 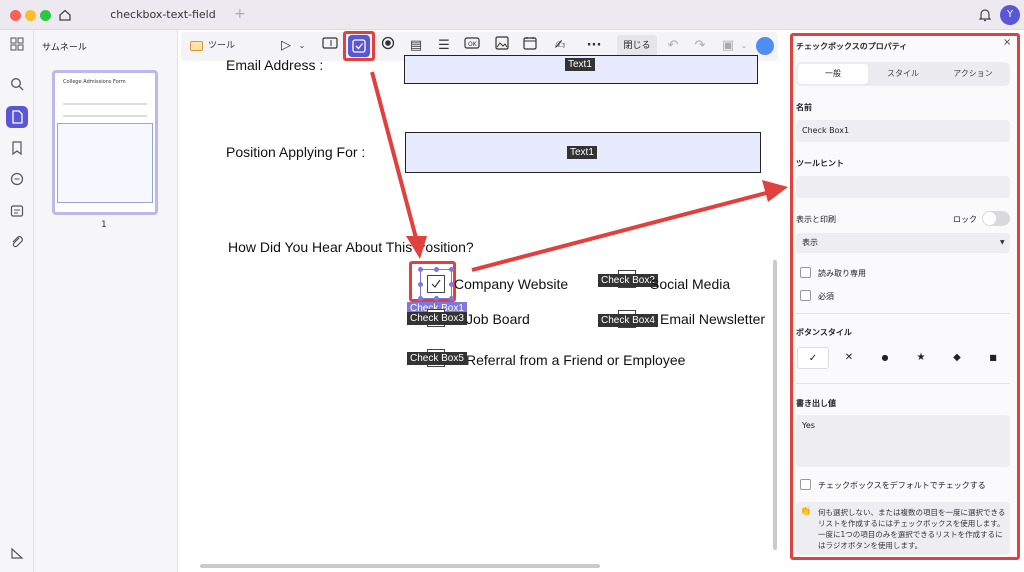 What do you see at coordinates (579, 171) in the screenshot?
I see `annotation-arrows` at bounding box center [579, 171].